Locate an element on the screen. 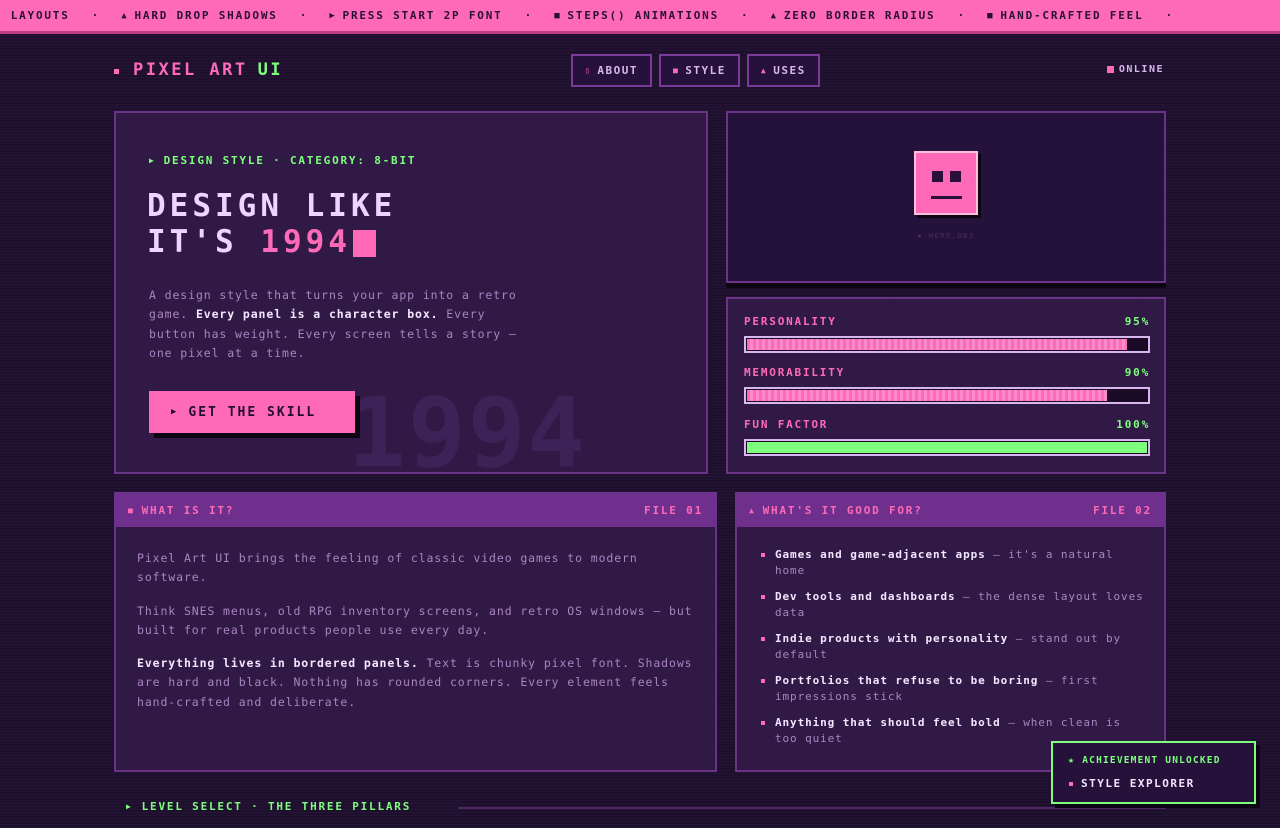 This screenshot has width=1280, height=828. nav-label: STYLE is located at coordinates (705, 70).